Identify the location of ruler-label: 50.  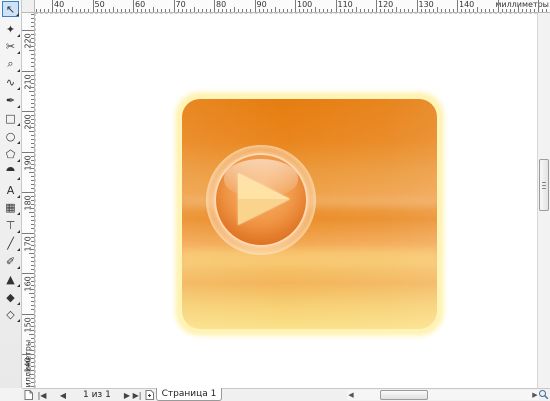
(99, 4).